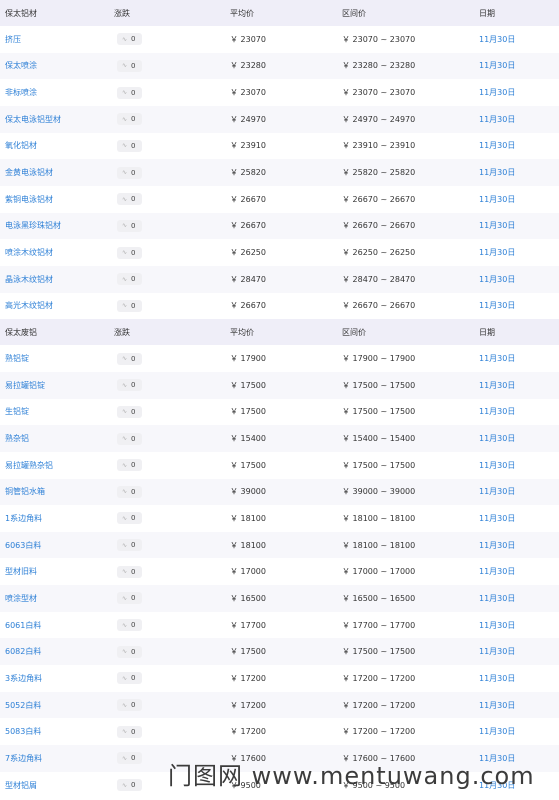 The image size is (559, 800). I want to click on product-name-link: 5052白料, so click(23, 705).